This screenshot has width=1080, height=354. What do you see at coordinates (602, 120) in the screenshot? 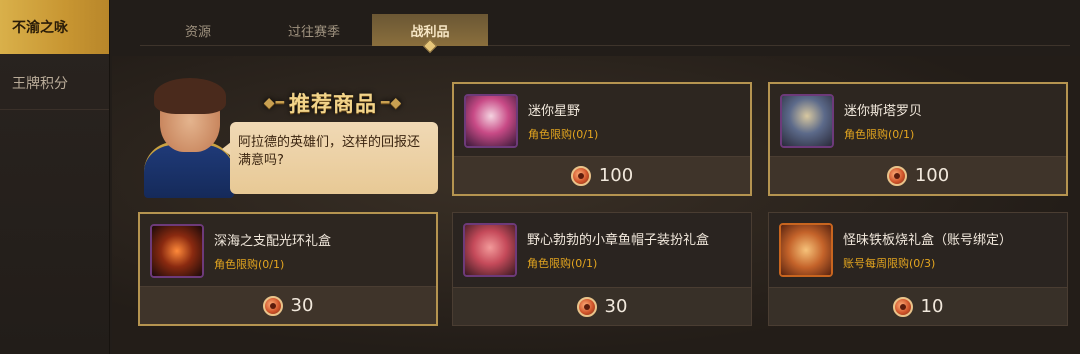
I see `card-header: 迷你星野 角色限购(0/1)` at bounding box center [602, 120].